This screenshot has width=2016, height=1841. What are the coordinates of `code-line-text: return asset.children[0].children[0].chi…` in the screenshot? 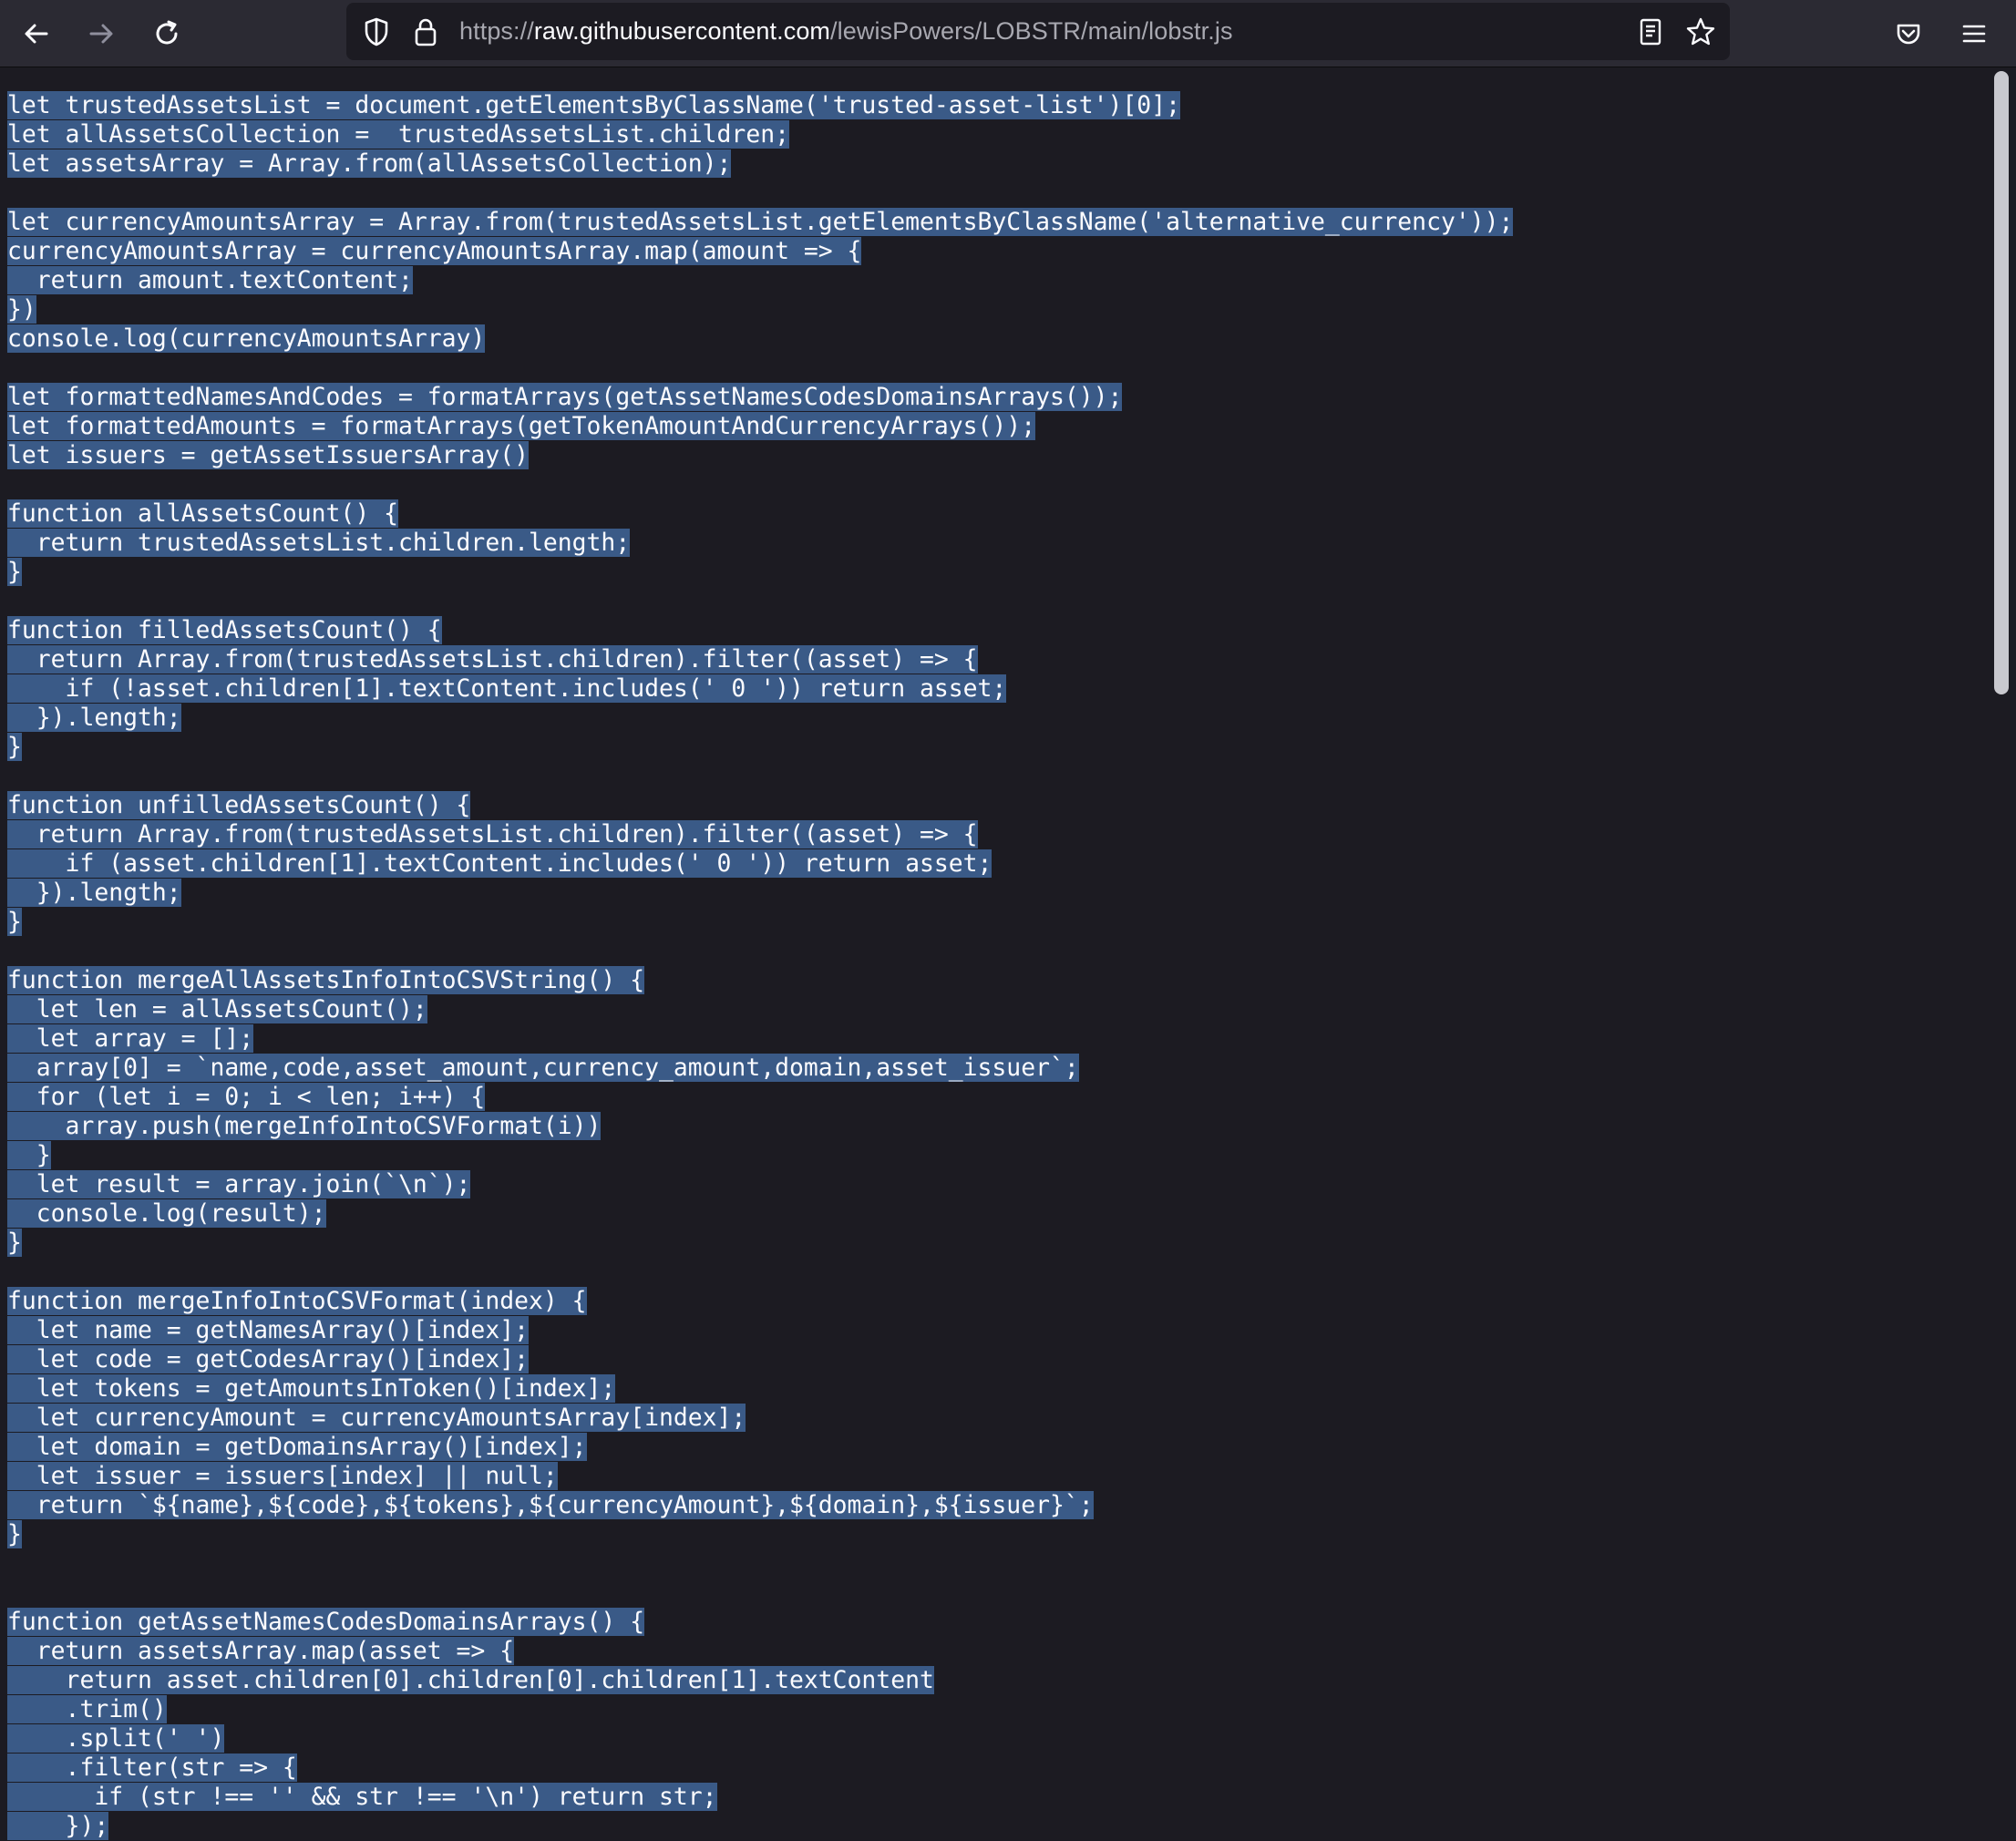 It's located at (471, 1680).